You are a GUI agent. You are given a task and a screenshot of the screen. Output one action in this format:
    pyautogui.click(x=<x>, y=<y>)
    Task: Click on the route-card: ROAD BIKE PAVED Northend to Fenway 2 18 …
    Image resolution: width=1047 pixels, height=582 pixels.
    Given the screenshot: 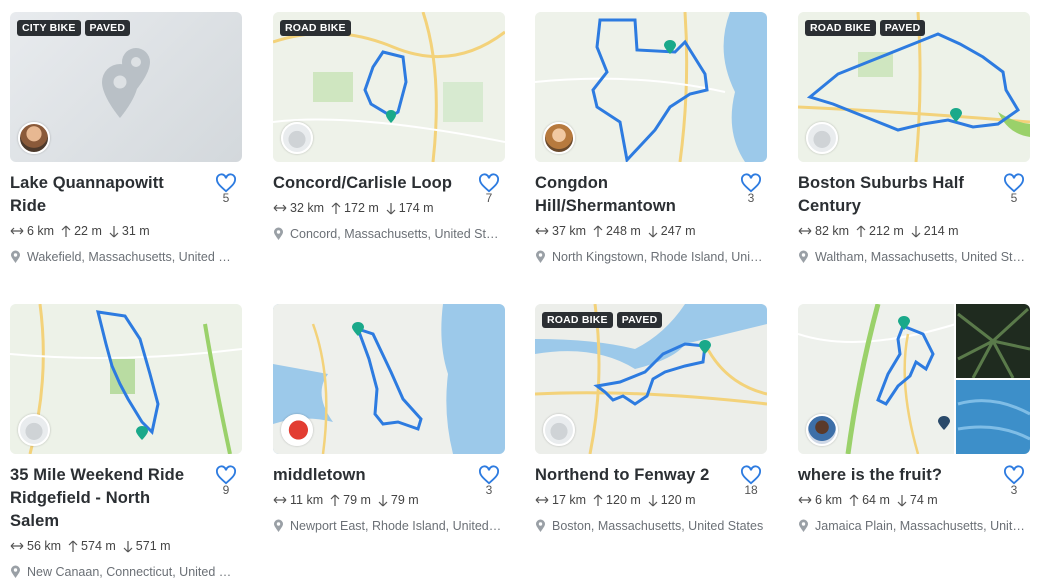 What is the action you would take?
    pyautogui.click(x=651, y=418)
    